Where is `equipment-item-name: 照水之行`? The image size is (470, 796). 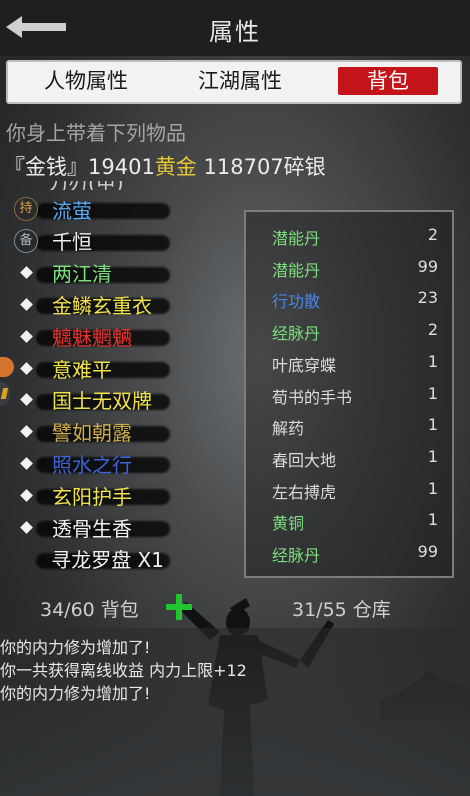 equipment-item-name: 照水之行 is located at coordinates (92, 464).